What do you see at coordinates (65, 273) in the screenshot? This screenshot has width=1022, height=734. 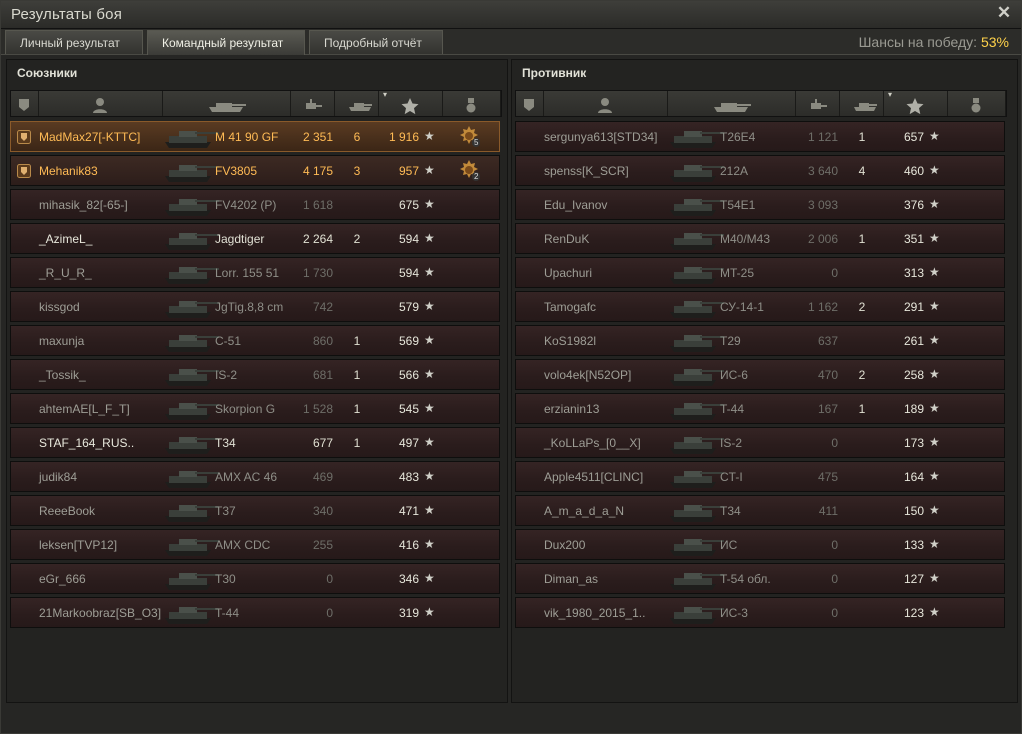 I see `player-name: _R_U_R_` at bounding box center [65, 273].